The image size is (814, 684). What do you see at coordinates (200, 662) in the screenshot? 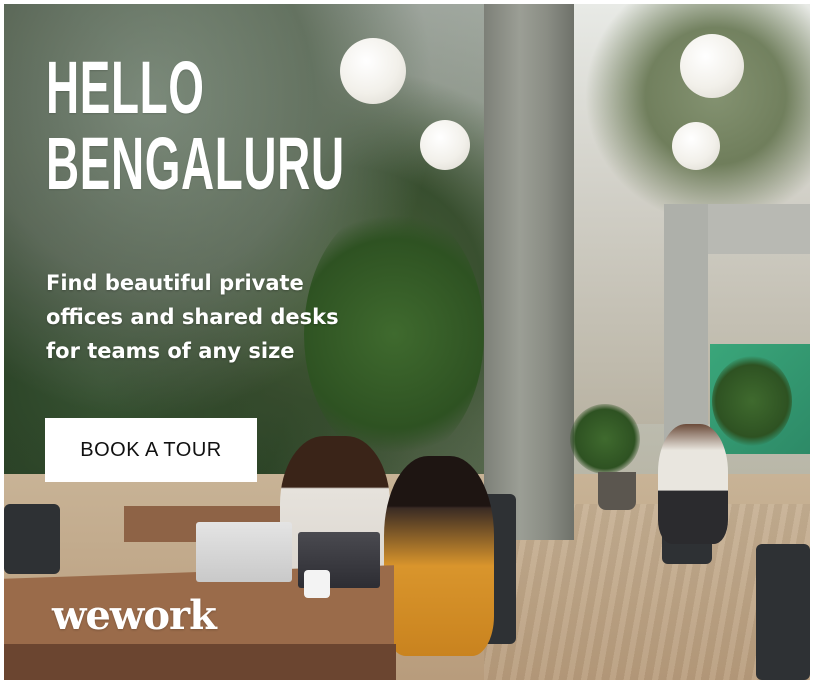
I see `front-desk-edge` at bounding box center [200, 662].